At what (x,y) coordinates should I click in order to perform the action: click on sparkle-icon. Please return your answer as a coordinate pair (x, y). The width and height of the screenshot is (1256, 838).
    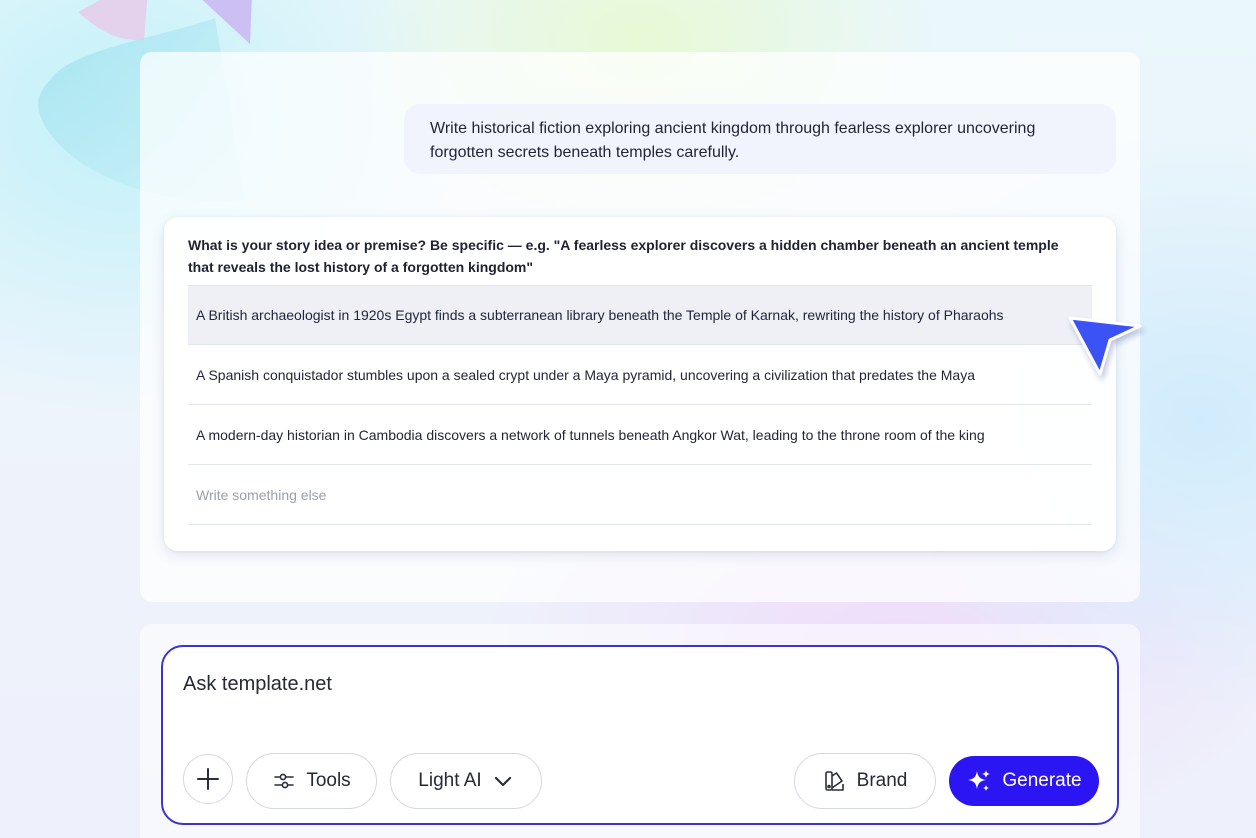
    Looking at the image, I should click on (979, 780).